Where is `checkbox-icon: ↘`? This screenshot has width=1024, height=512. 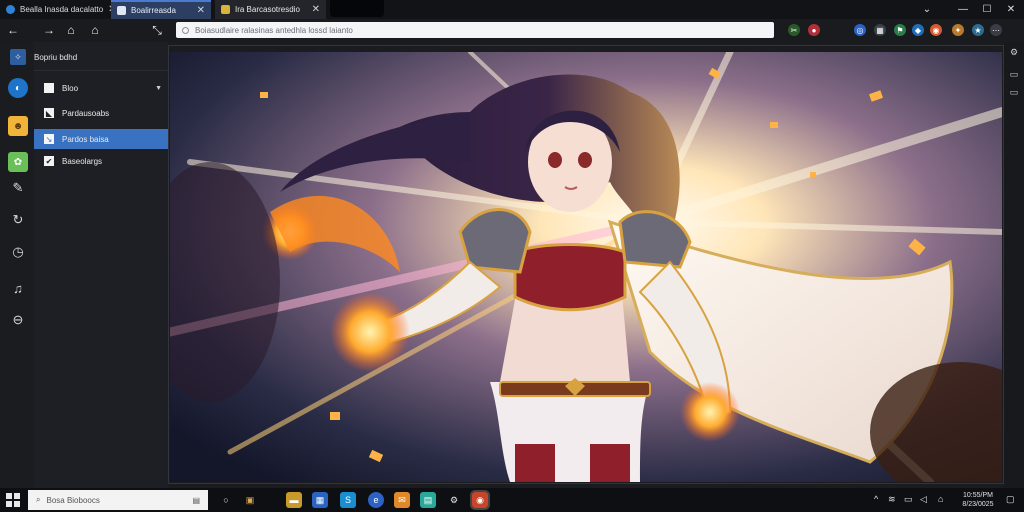
checkbox-icon: ↘ is located at coordinates (49, 139).